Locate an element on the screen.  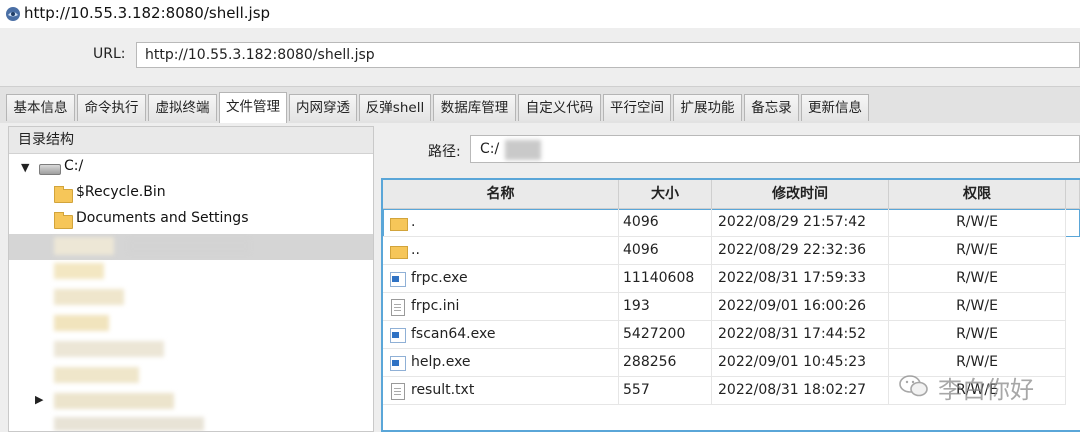
tree-drive-label: C:/ is located at coordinates (74, 166).